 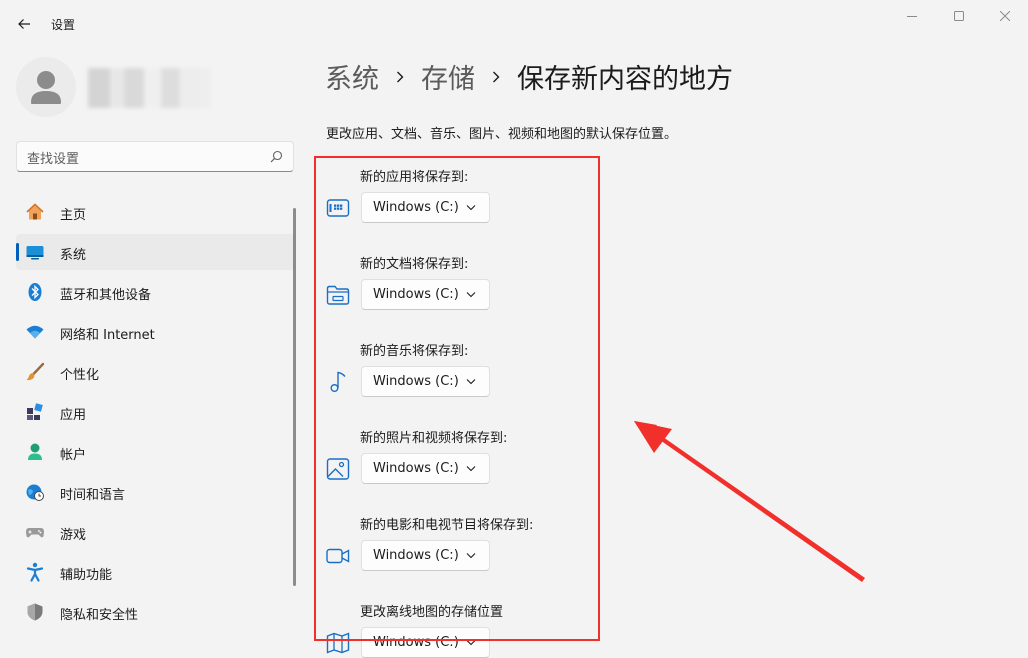 What do you see at coordinates (448, 76) in the screenshot?
I see `breadcrumb-storage: 存储` at bounding box center [448, 76].